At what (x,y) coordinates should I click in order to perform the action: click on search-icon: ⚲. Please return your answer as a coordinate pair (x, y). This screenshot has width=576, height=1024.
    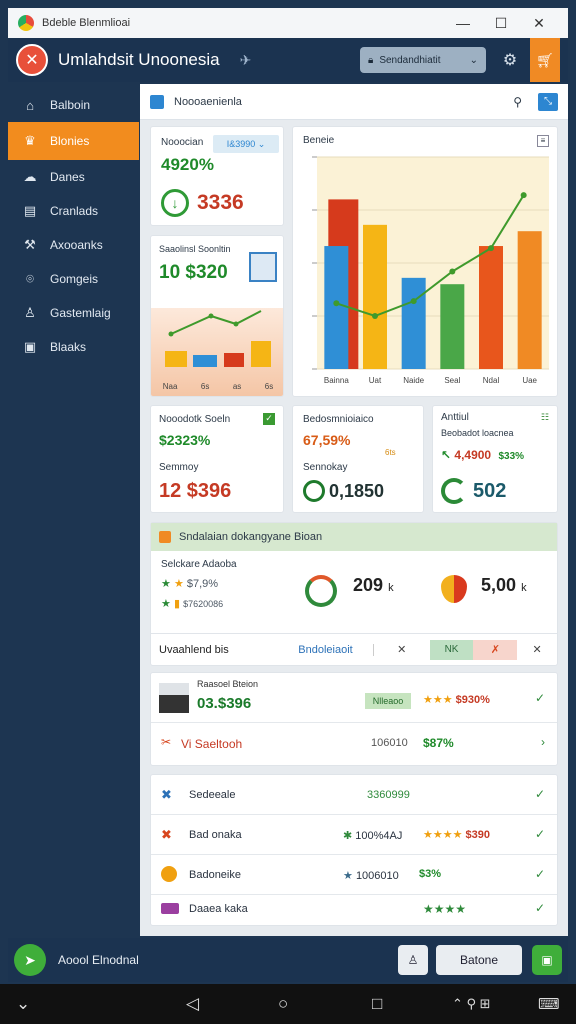
    Looking at the image, I should click on (517, 102).